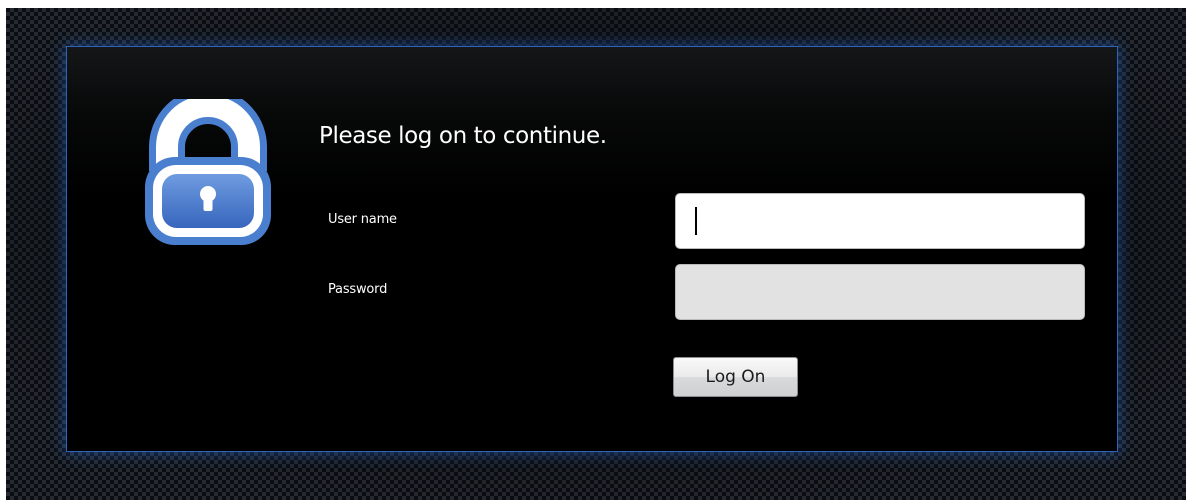 The image size is (1186, 500). What do you see at coordinates (463, 136) in the screenshot?
I see `page-title: Please log on to continue.` at bounding box center [463, 136].